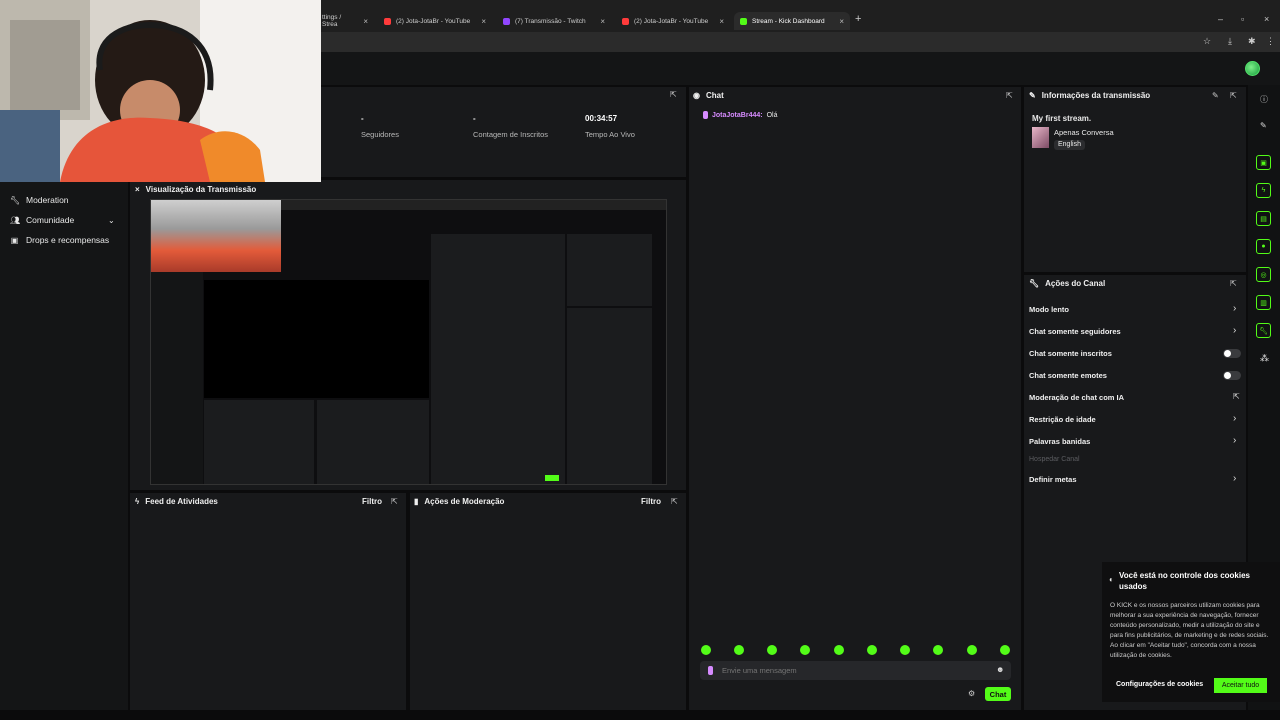  I want to click on browser-tab-active: Stream - Kick Dashboard ×, so click(792, 21).